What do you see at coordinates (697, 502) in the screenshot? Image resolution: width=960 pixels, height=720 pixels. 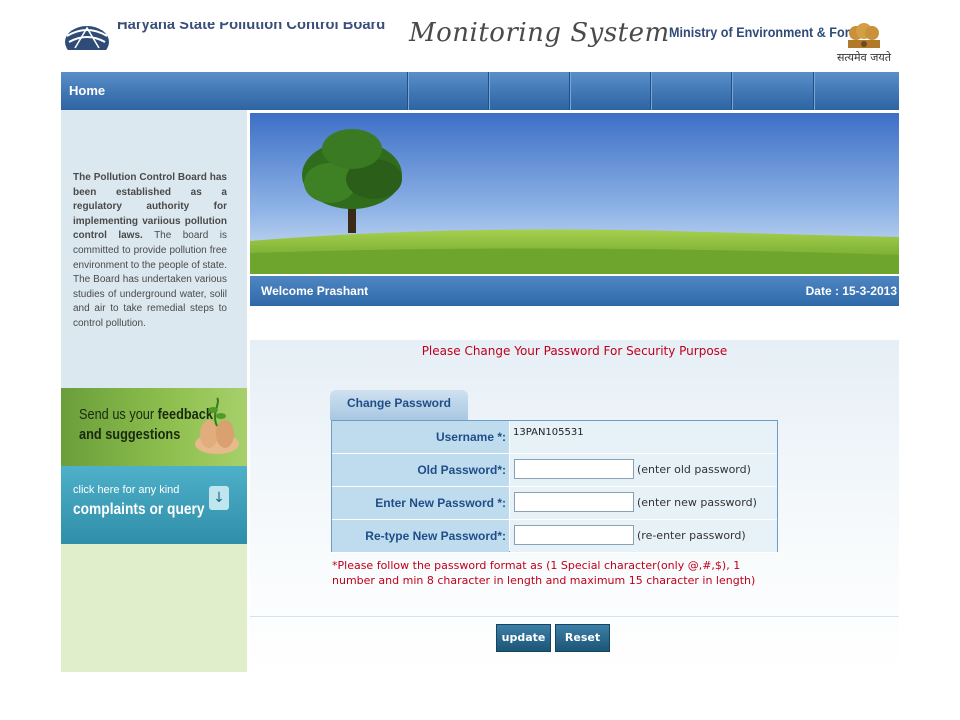 I see `new-password-hint: (enter new password)` at bounding box center [697, 502].